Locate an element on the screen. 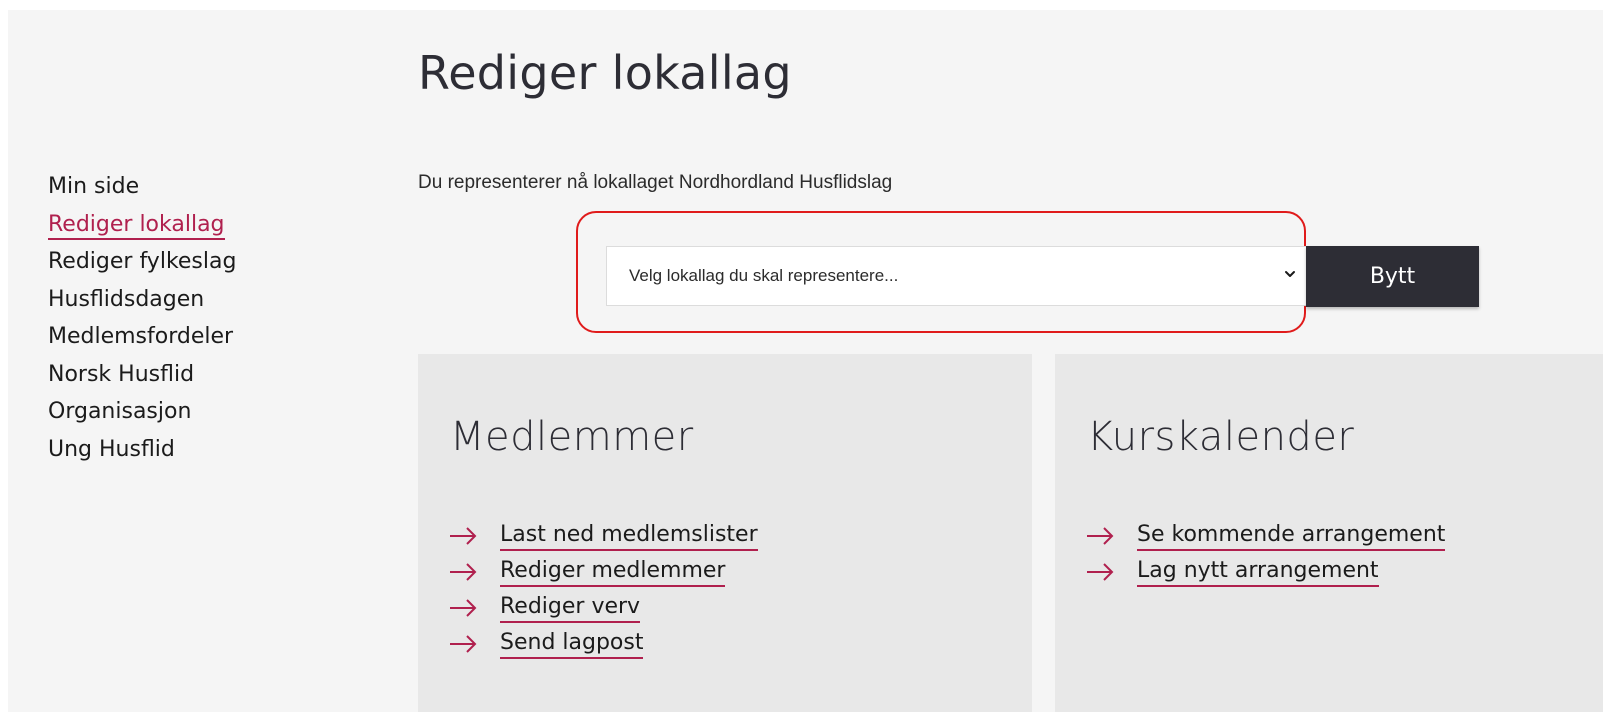  edit-roles-link: Rediger verv is located at coordinates (570, 608).